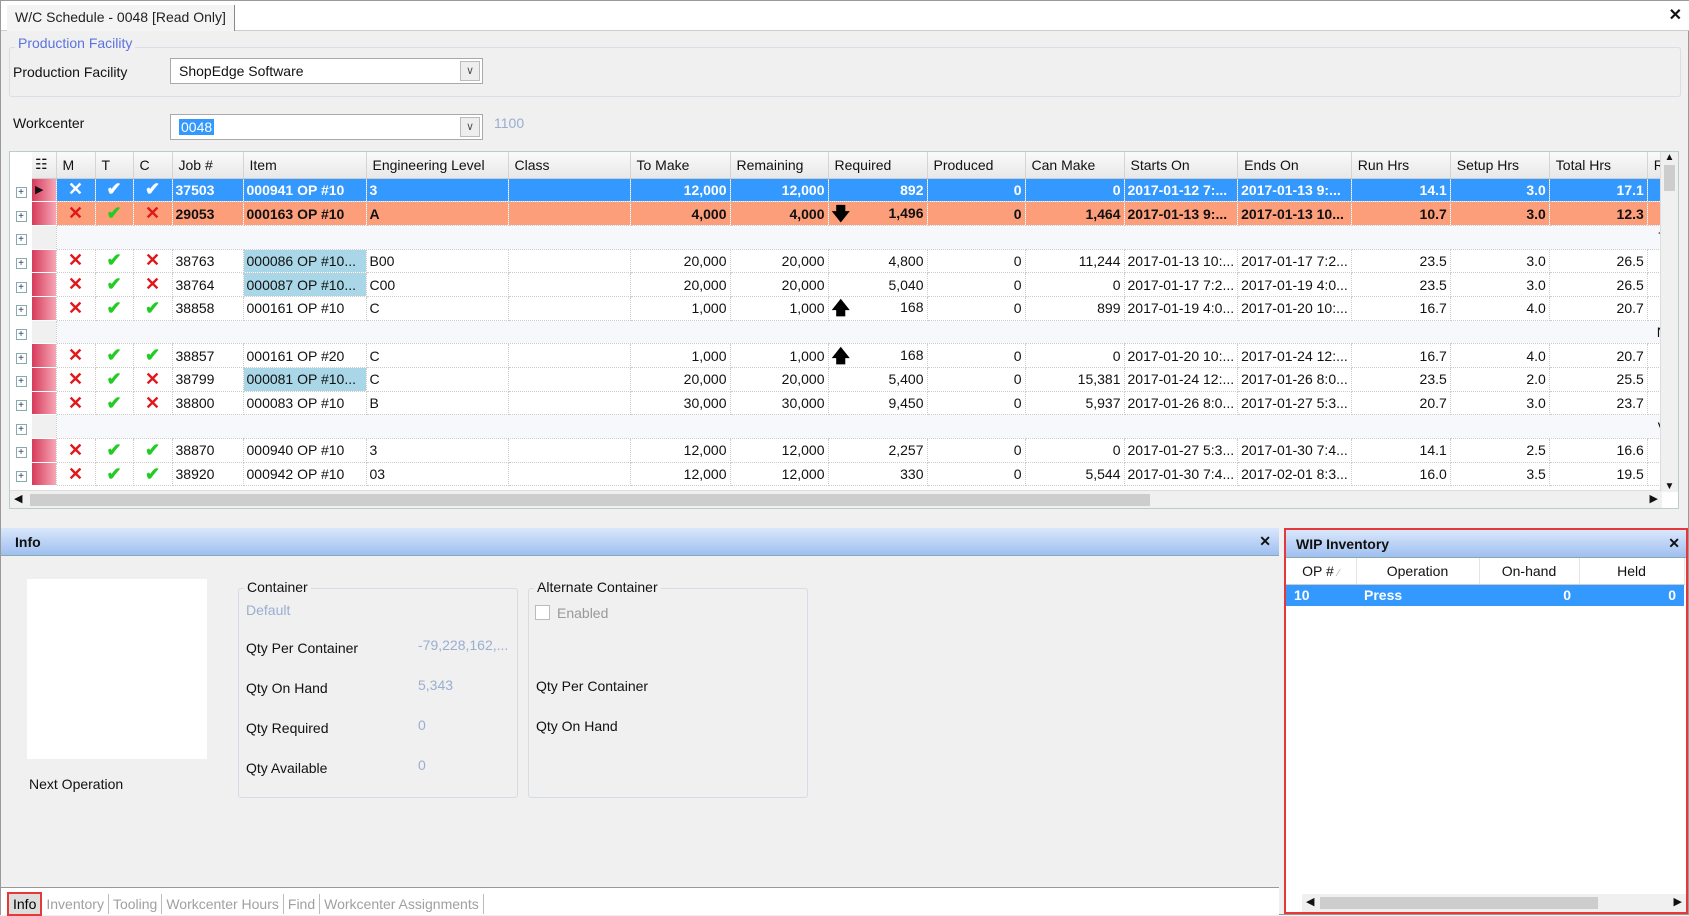 This screenshot has width=1689, height=916. I want to click on can-make-cell: 0, so click(1075, 355).